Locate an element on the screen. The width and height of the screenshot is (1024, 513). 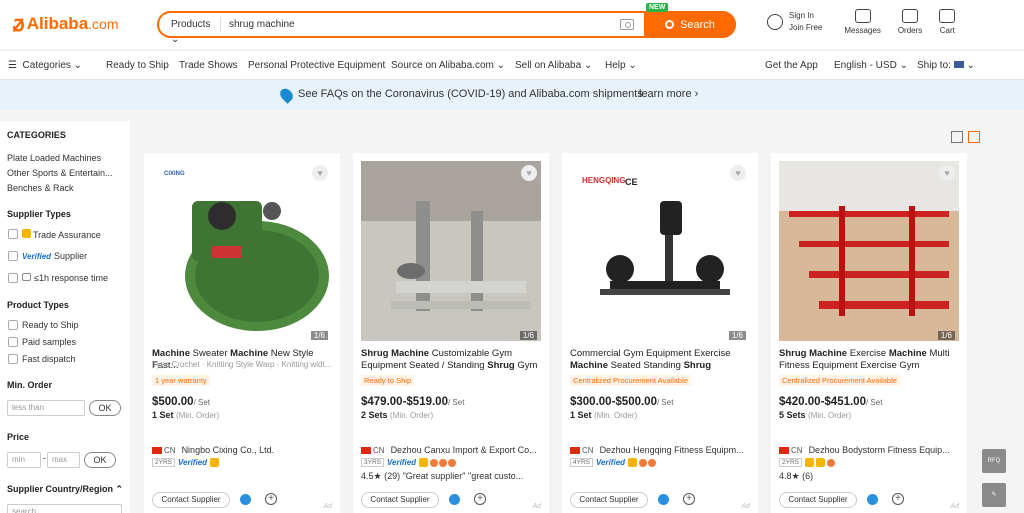
sign-in-link: Sign In Join Free is located at coordinates (794, 22).